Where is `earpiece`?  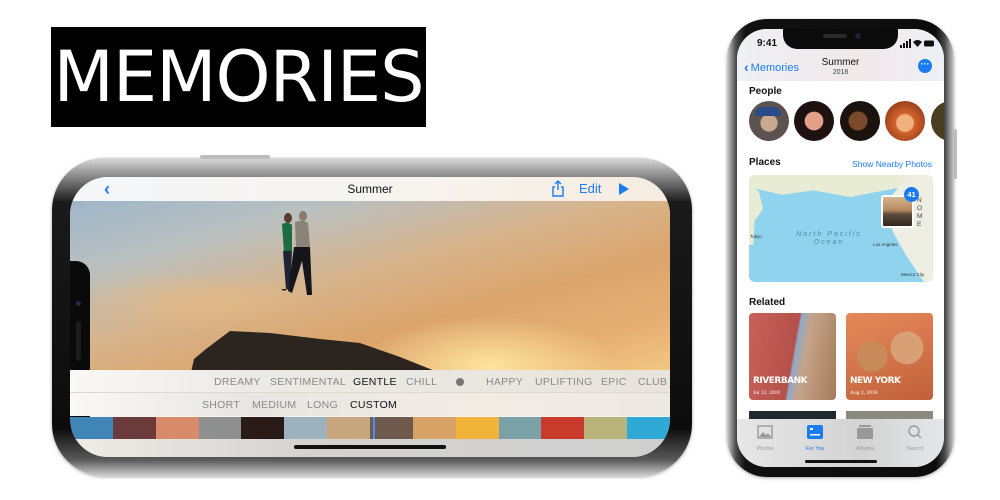
earpiece is located at coordinates (78, 341).